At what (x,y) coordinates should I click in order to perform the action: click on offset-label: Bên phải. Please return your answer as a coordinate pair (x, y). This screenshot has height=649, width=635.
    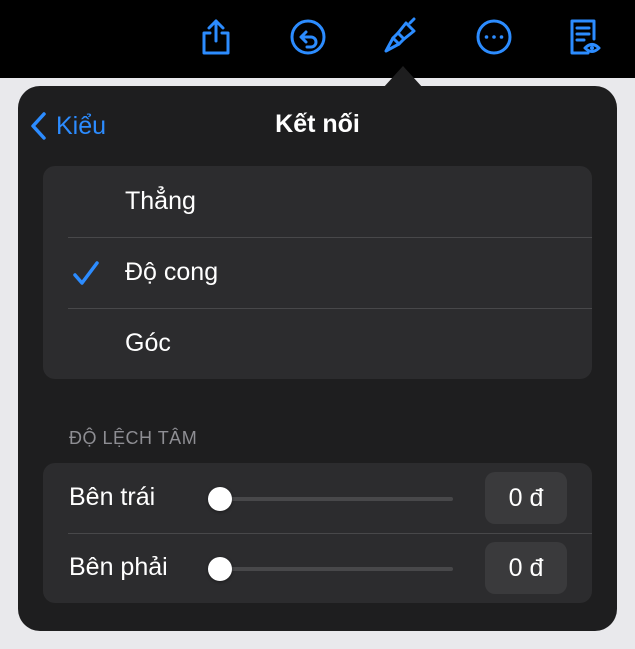
    Looking at the image, I should click on (118, 567).